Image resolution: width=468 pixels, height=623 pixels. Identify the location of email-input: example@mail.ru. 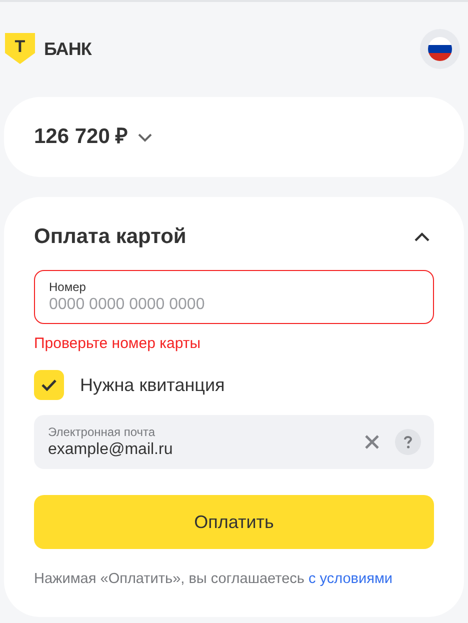
(205, 450).